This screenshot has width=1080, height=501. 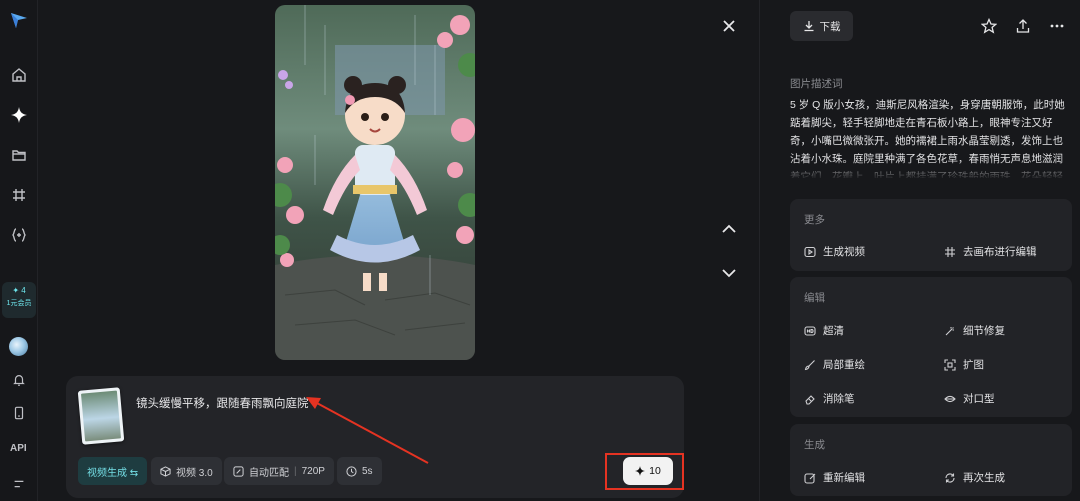 What do you see at coordinates (1057, 26) in the screenshot?
I see `more-icon` at bounding box center [1057, 26].